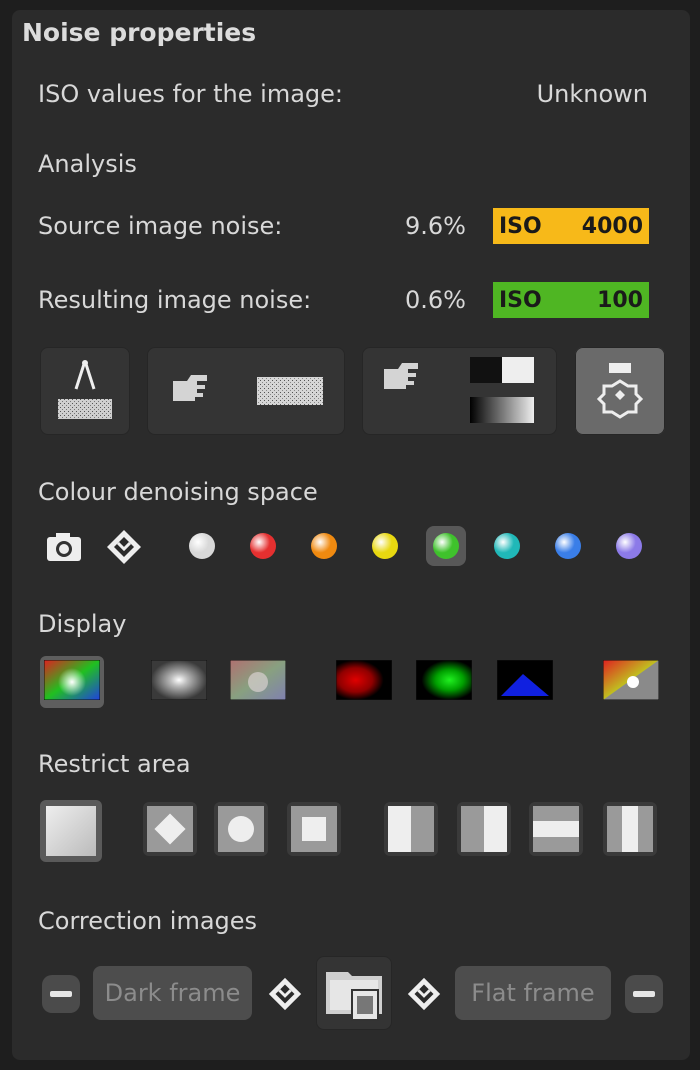 The height and width of the screenshot is (1070, 700). What do you see at coordinates (571, 226) in the screenshot?
I see `source-iso-badge: ISO 4000` at bounding box center [571, 226].